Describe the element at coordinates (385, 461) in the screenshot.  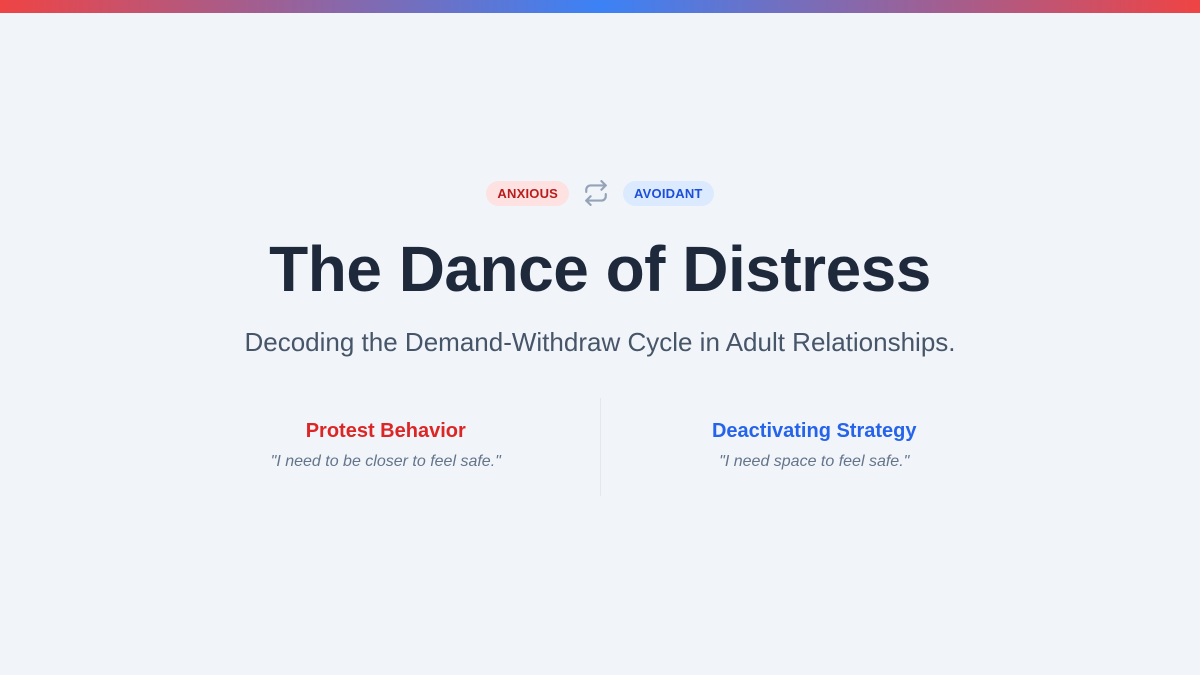
I see `protest-behavior-quote: "I need to be closer to feel safe."` at that location.